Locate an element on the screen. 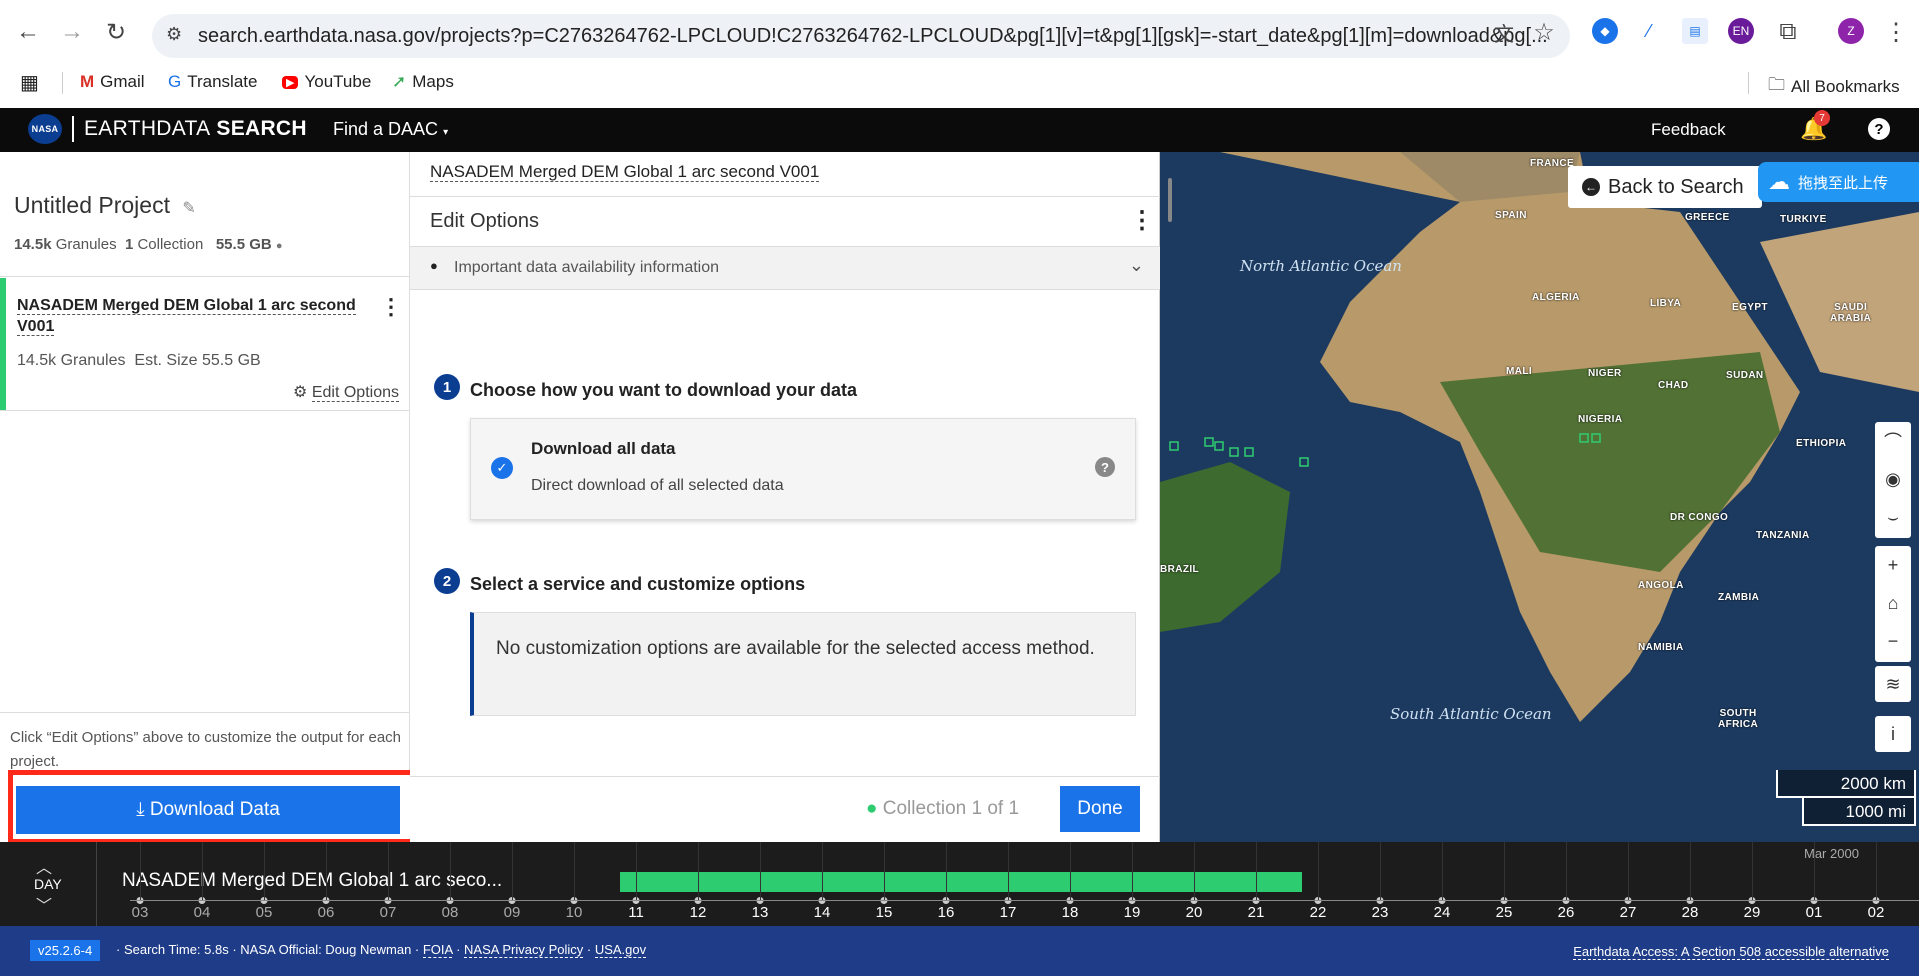 This screenshot has width=1919, height=976. layers-control: ≋ is located at coordinates (1893, 684).